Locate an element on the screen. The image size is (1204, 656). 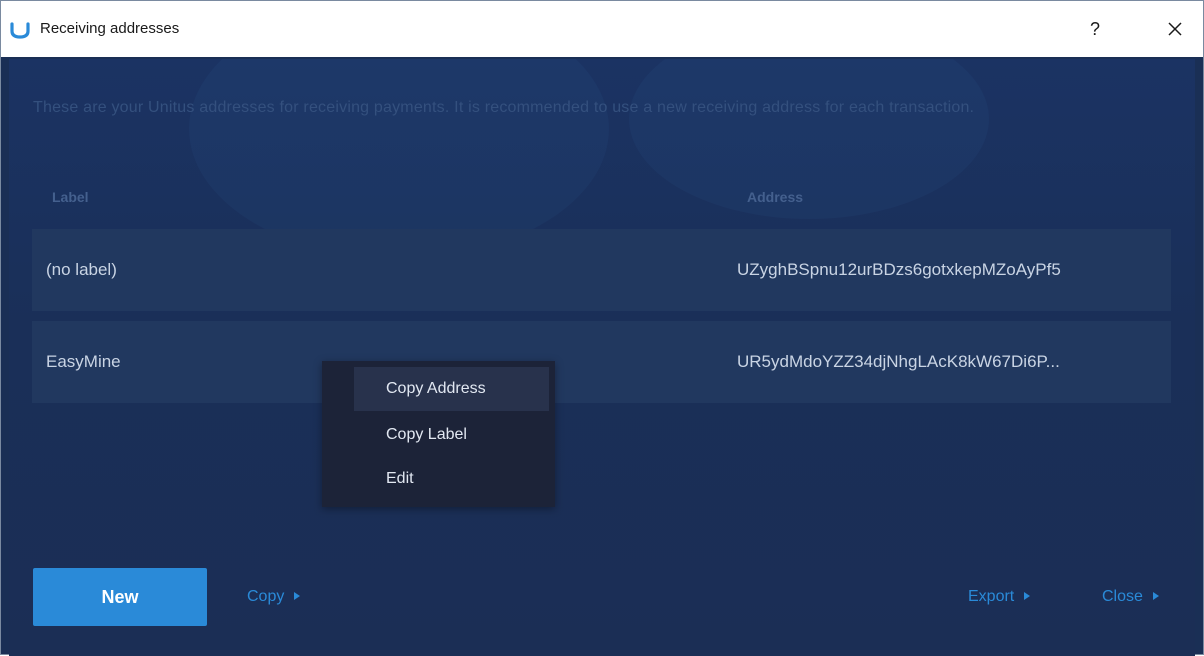
context-menu: Copy Address Copy Label Edit is located at coordinates (438, 434).